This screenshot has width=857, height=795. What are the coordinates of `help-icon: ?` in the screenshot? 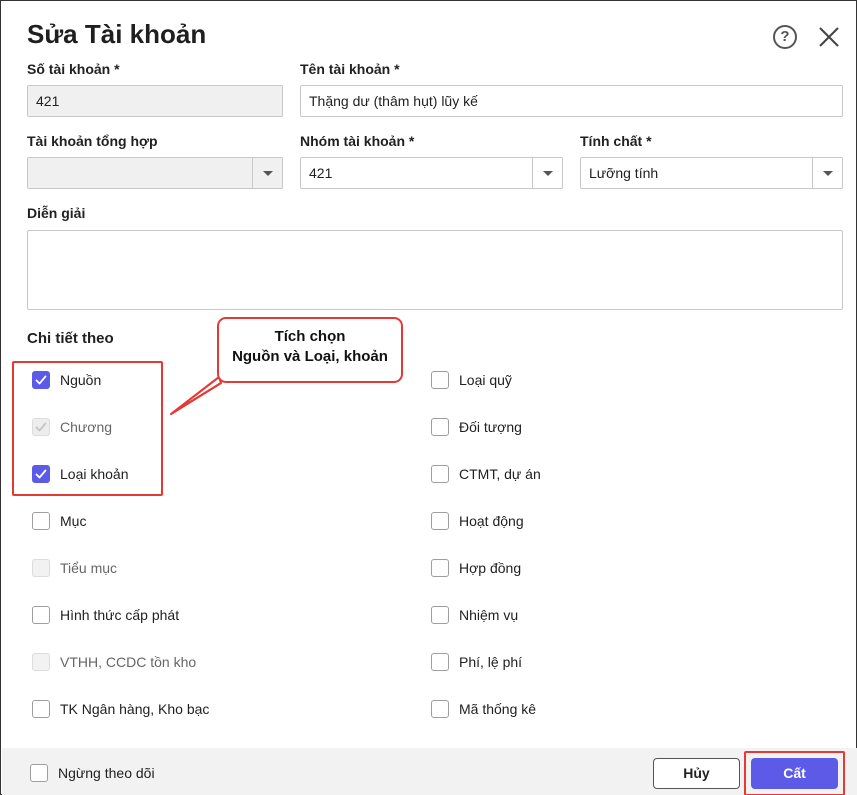 It's located at (785, 37).